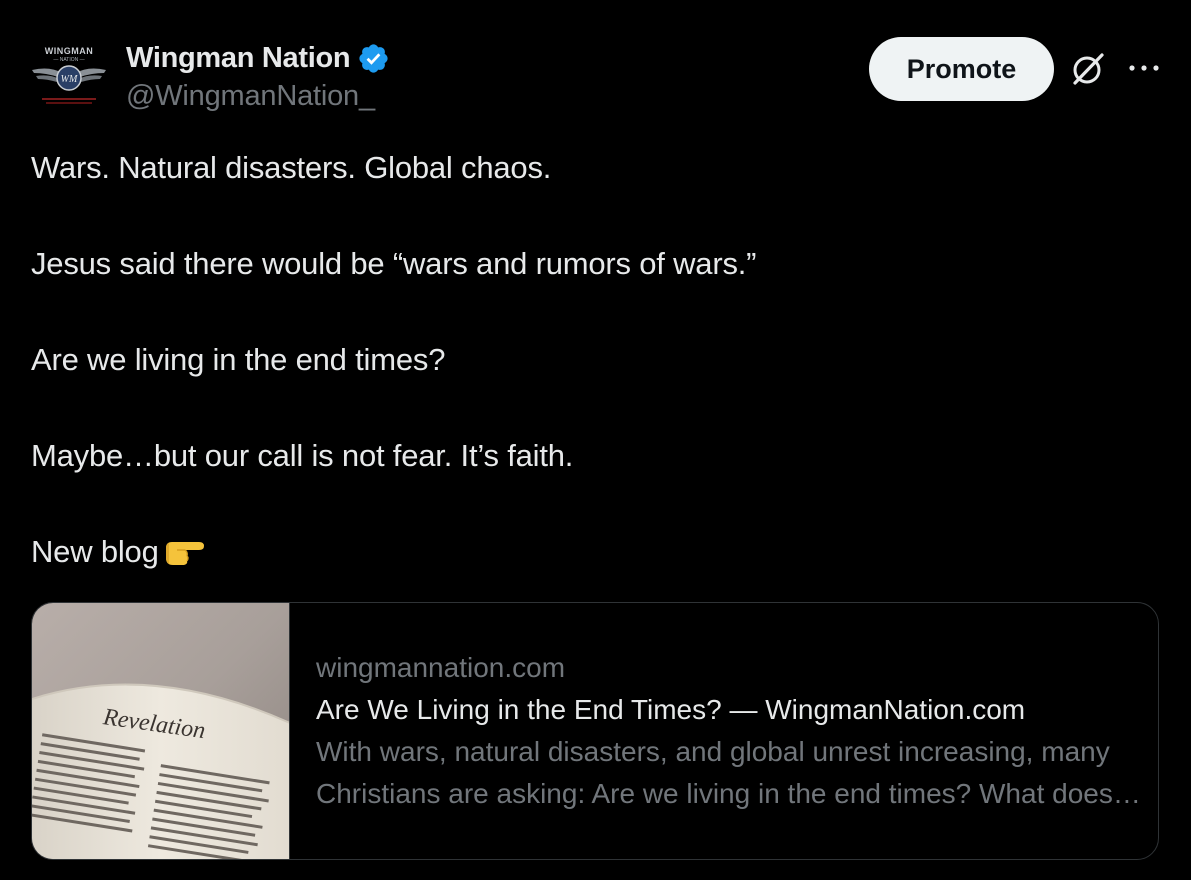 This screenshot has width=1191, height=880. What do you see at coordinates (291, 167) in the screenshot?
I see `tweet-paragraph: Wars. Natural disasters. Global chaos.` at bounding box center [291, 167].